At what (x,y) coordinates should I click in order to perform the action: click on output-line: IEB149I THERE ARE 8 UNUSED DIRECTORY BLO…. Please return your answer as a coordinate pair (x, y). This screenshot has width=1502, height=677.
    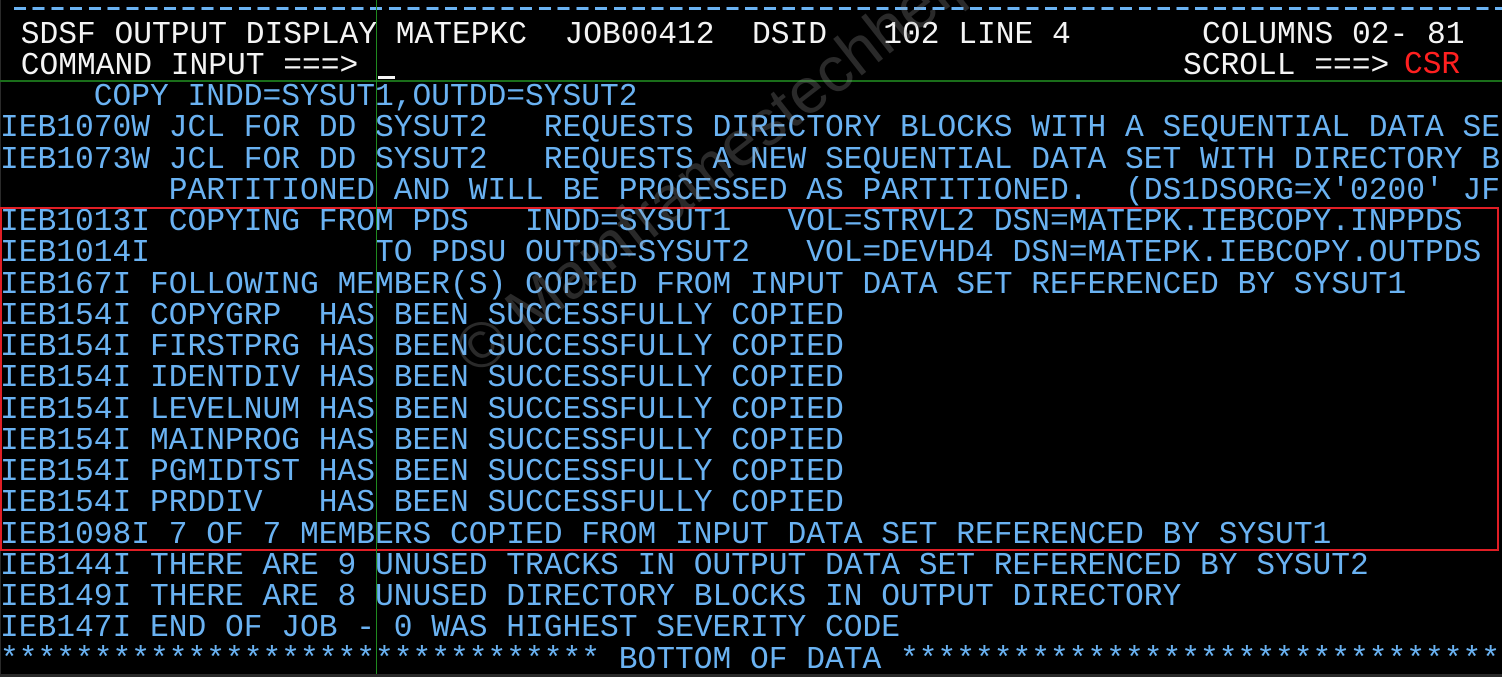
    Looking at the image, I should click on (591, 597).